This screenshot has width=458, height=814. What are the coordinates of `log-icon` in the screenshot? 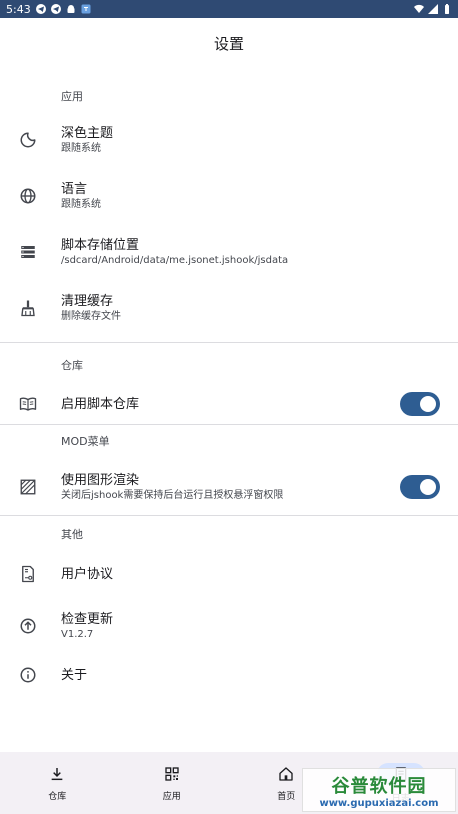 It's located at (401, 773).